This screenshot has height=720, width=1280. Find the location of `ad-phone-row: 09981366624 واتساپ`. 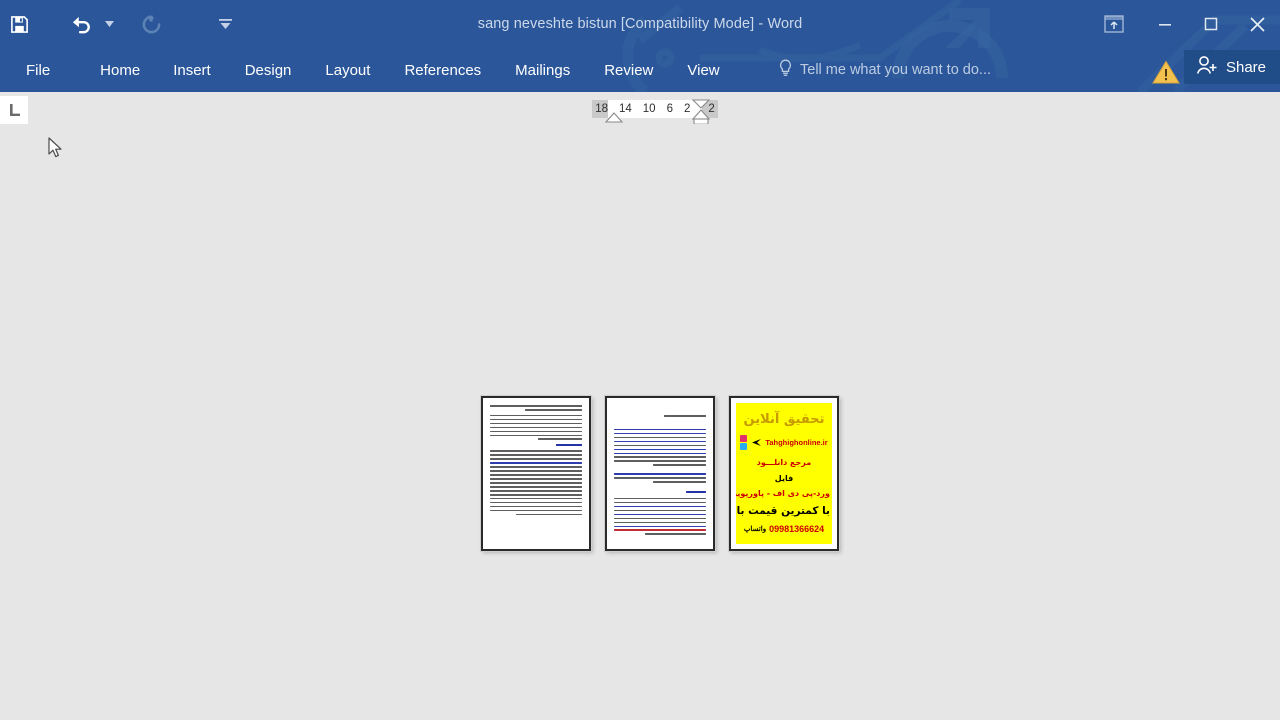

ad-phone-row: 09981366624 واتساپ is located at coordinates (784, 529).